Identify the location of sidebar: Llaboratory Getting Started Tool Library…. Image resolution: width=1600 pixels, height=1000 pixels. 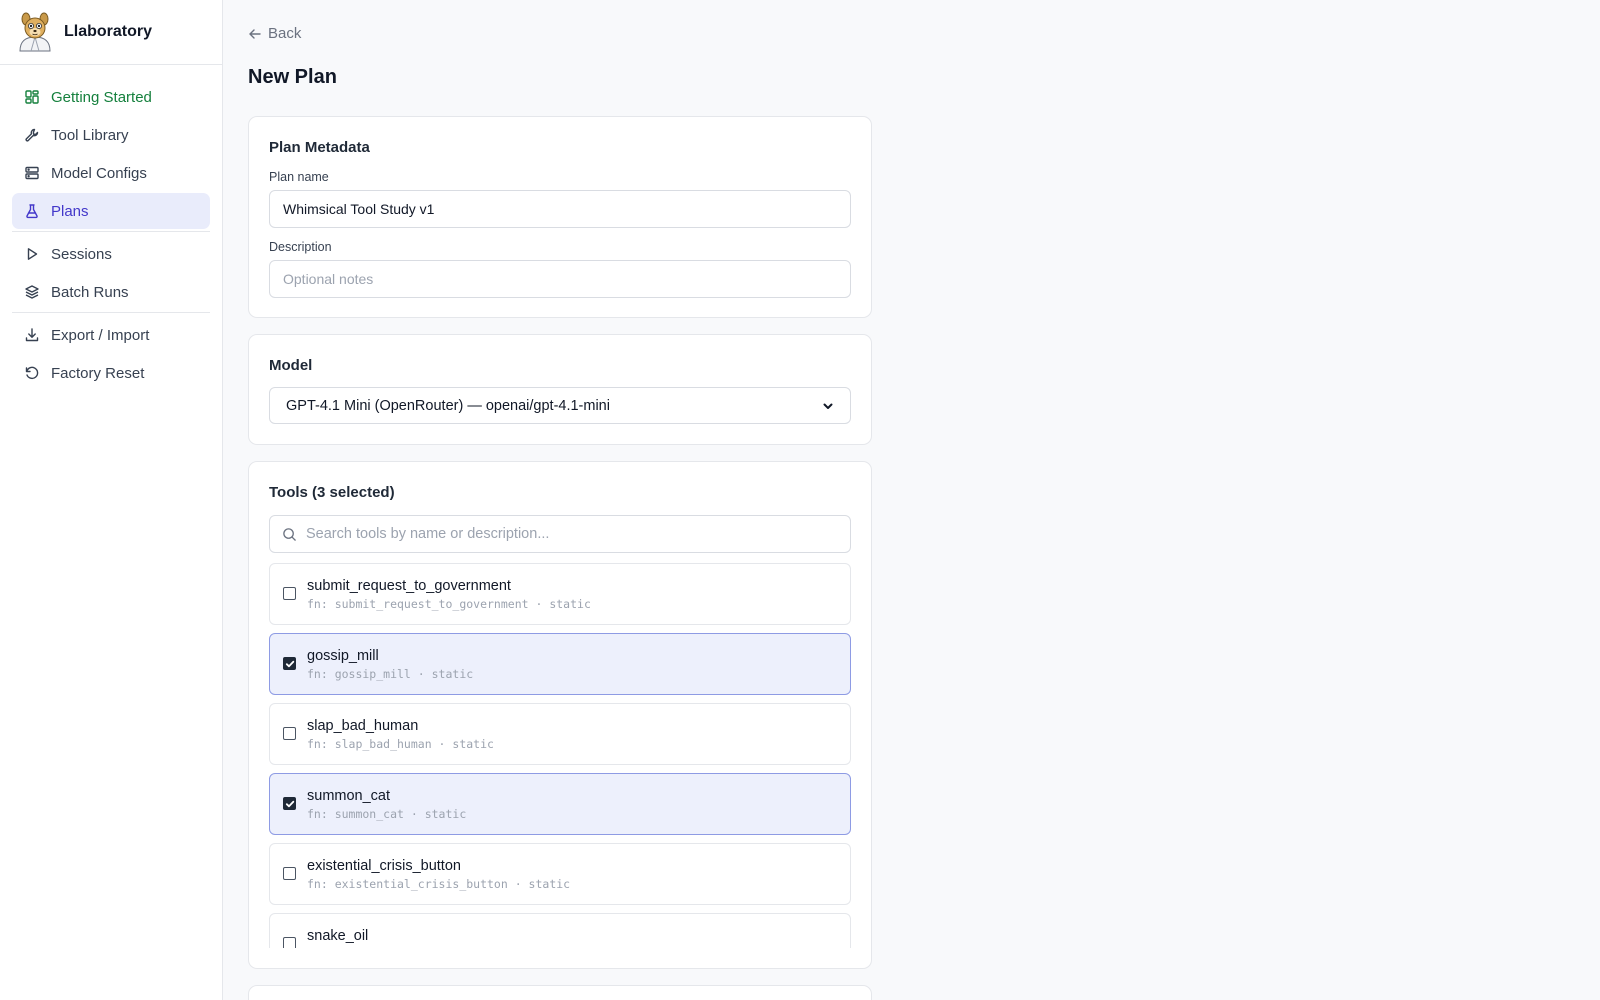
(111, 500).